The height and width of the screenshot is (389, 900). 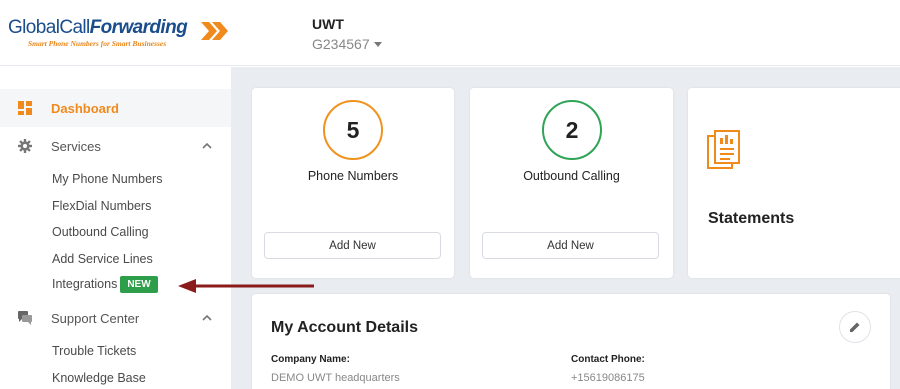 What do you see at coordinates (328, 24) in the screenshot?
I see `account-name: UWT` at bounding box center [328, 24].